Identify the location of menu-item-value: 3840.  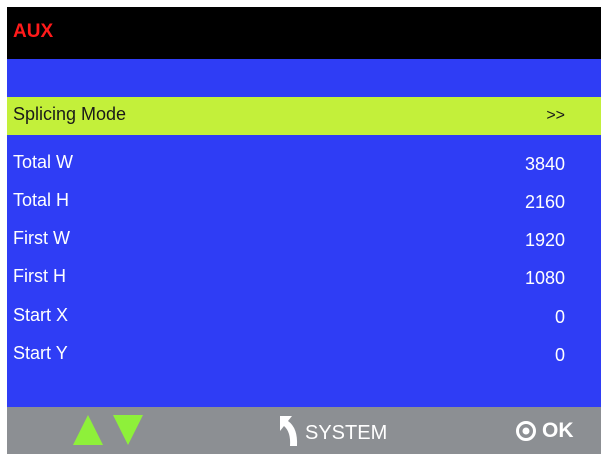
(544, 164).